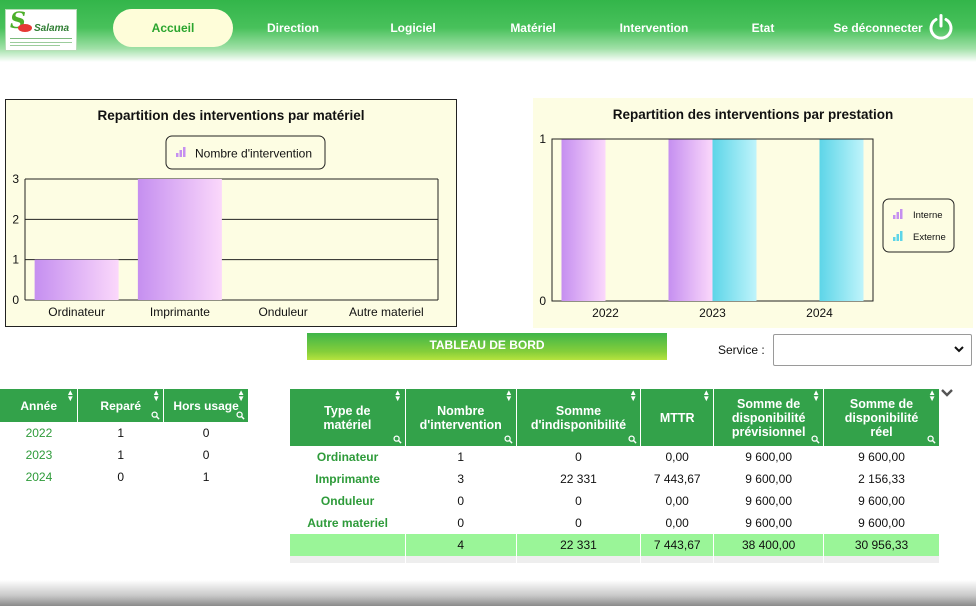 Image resolution: width=976 pixels, height=606 pixels. What do you see at coordinates (677, 479) in the screenshot?
I see `table-cell: 7 443,67` at bounding box center [677, 479].